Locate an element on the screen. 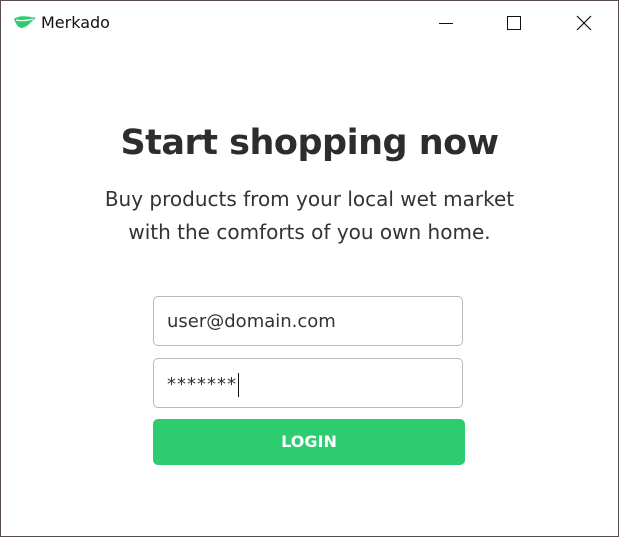 This screenshot has height=537, width=619. subtitle-line-1: Buy products from your local wet market is located at coordinates (309, 199).